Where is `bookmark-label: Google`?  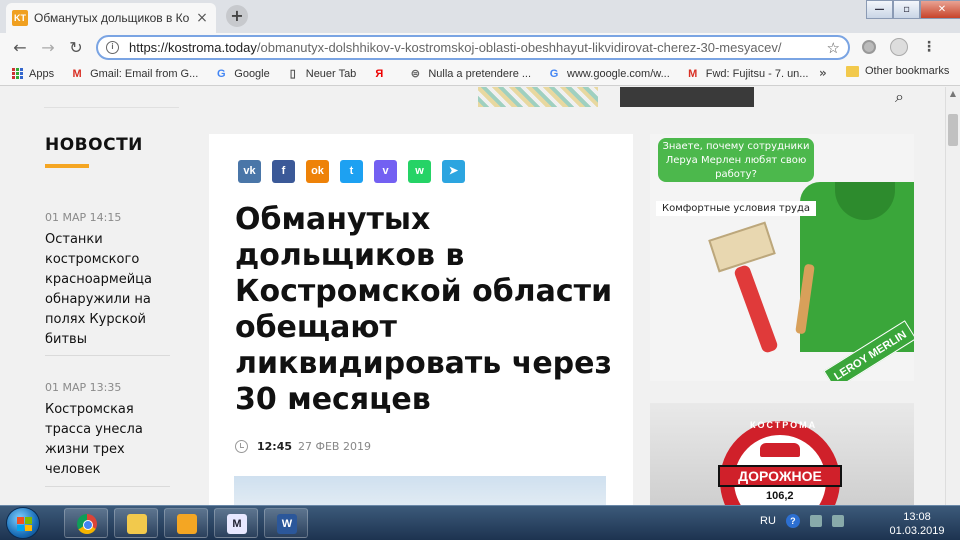 bookmark-label: Google is located at coordinates (252, 73).